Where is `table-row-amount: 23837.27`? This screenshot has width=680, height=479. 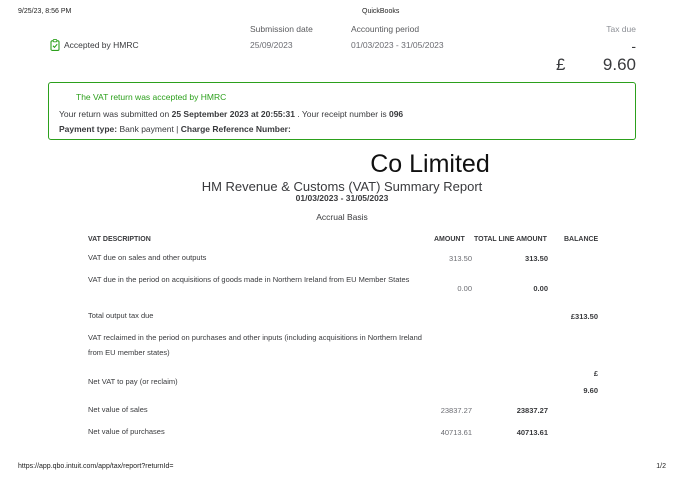
table-row-amount: 23837.27 is located at coordinates (456, 410).